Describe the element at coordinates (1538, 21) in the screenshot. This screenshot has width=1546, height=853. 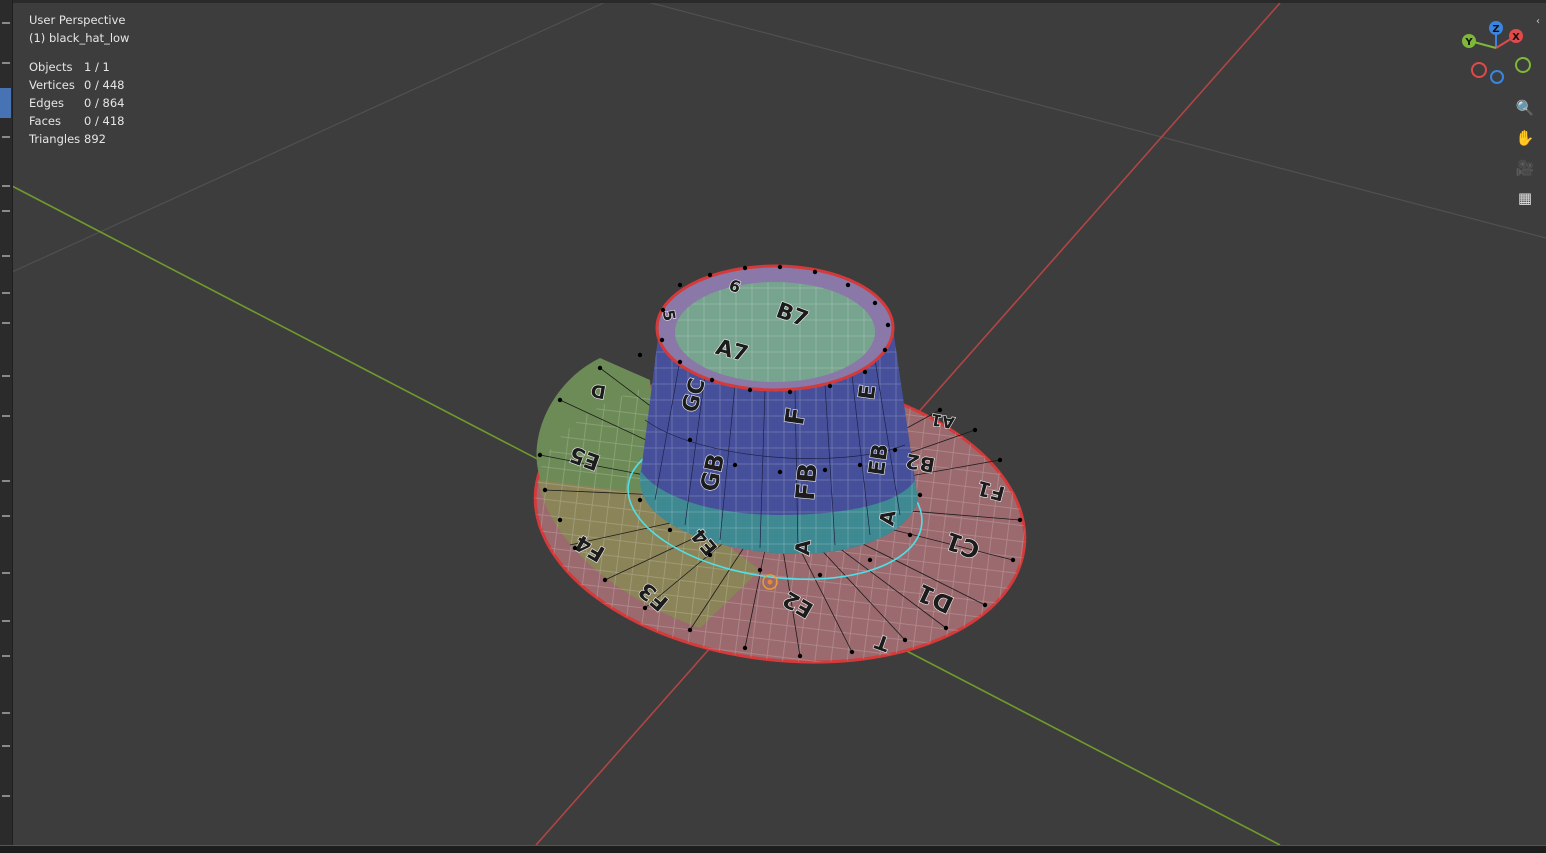
I see `sidebar-collapse-icon: ‹` at that location.